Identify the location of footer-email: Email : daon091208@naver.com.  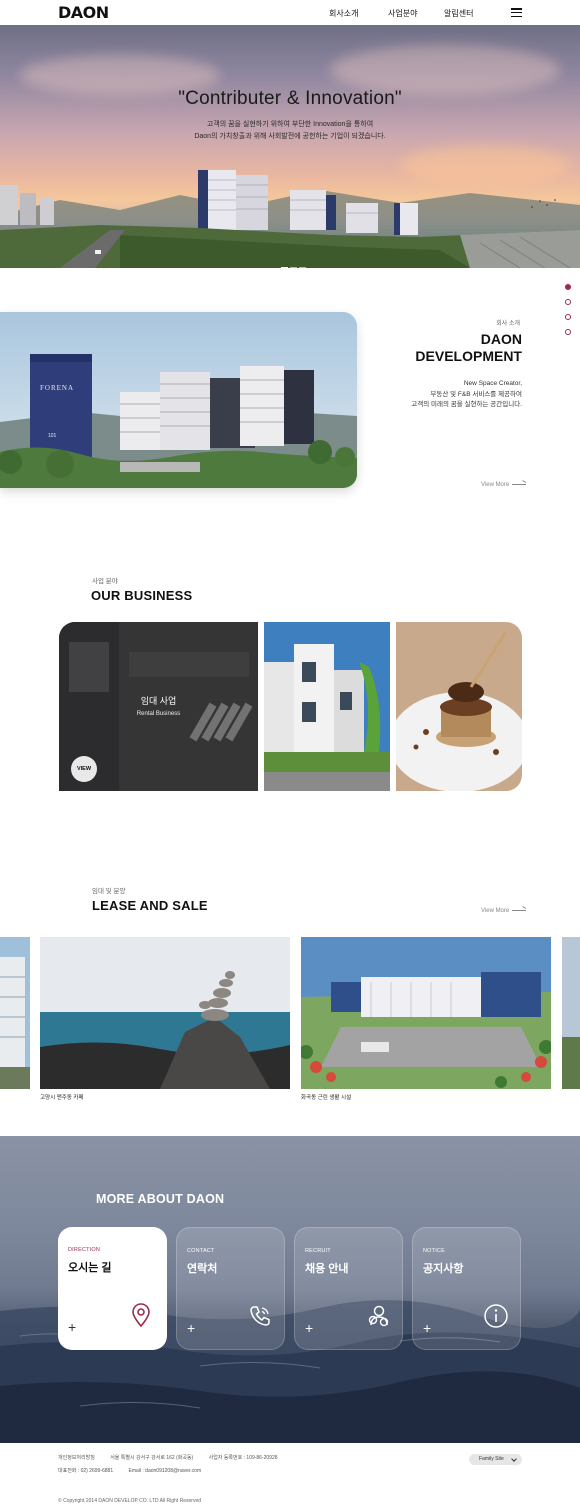
(165, 1471).